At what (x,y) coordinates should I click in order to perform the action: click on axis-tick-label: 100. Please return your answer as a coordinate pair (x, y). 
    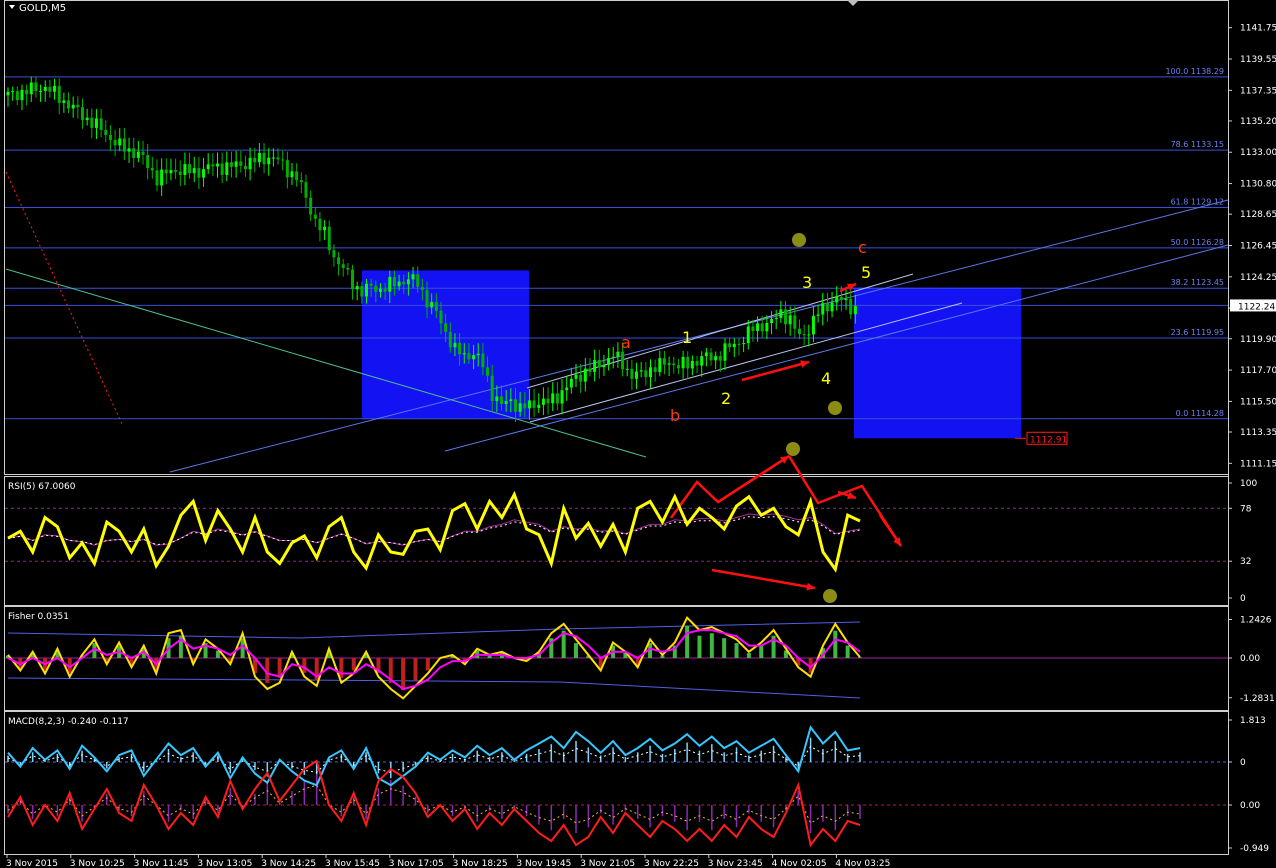
    Looking at the image, I should click on (1248, 484).